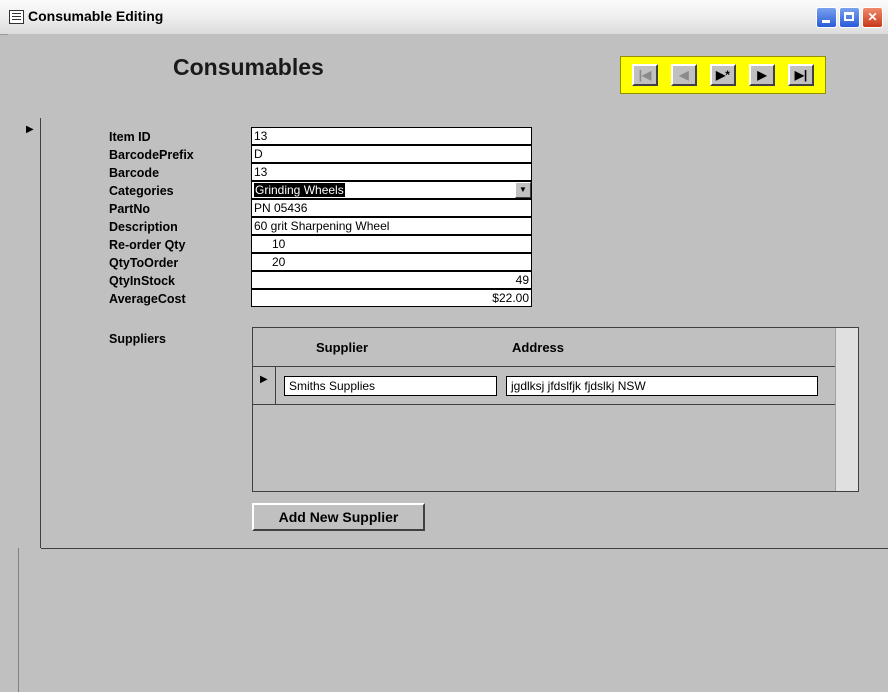  I want to click on new-record-button: ▶*, so click(723, 75).